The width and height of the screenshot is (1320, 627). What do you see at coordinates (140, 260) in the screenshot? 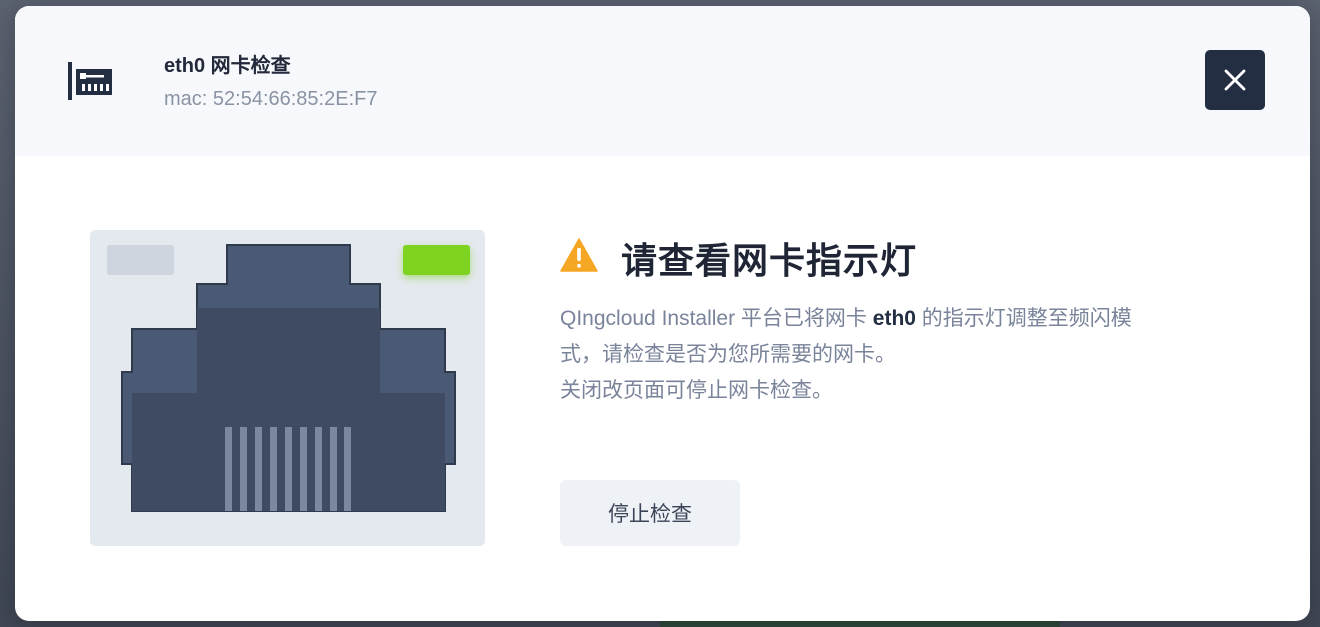
I see `led-off-indicator` at bounding box center [140, 260].